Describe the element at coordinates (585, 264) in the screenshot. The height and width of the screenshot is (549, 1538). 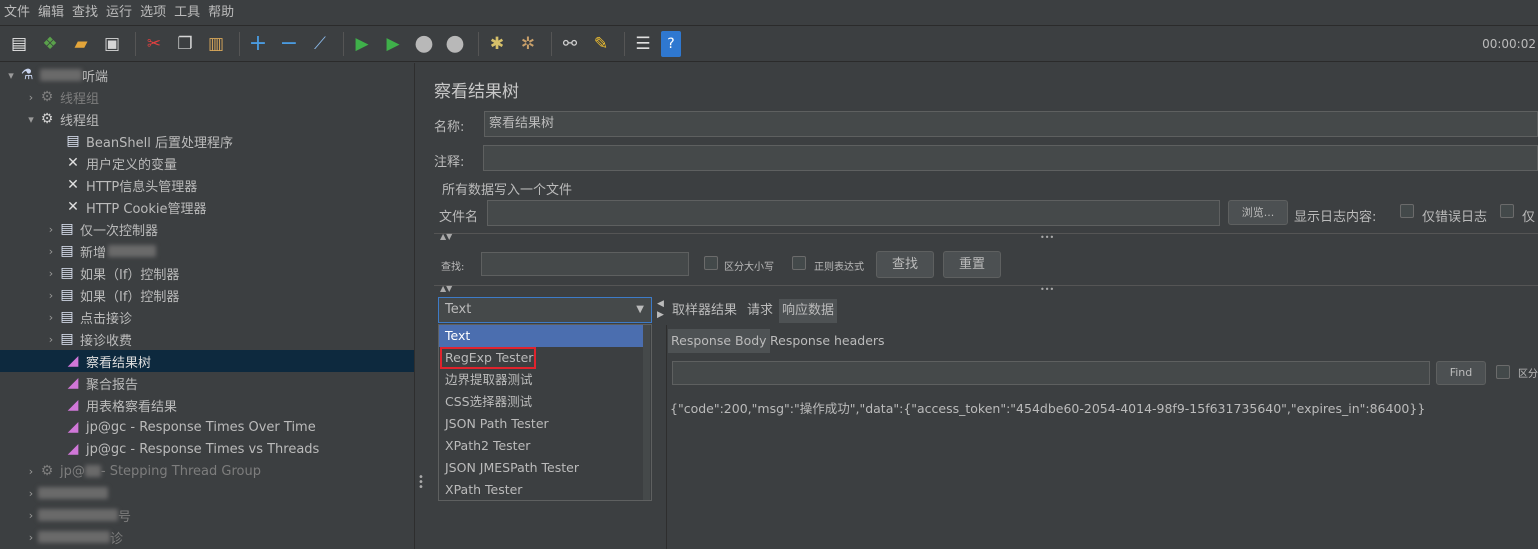
I see `search-field` at that location.